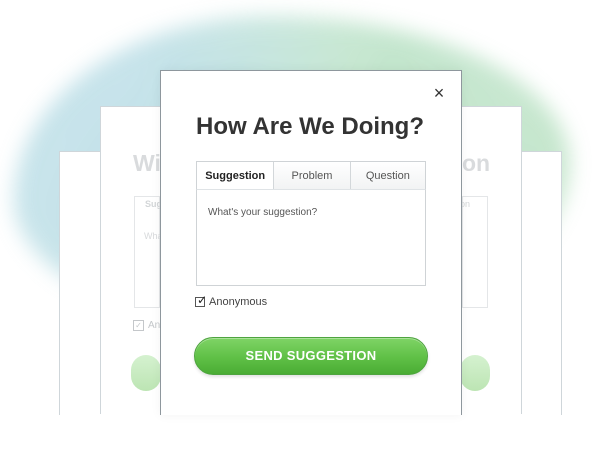  I want to click on background-checkbox-fragment: ✓ An, so click(146, 325).